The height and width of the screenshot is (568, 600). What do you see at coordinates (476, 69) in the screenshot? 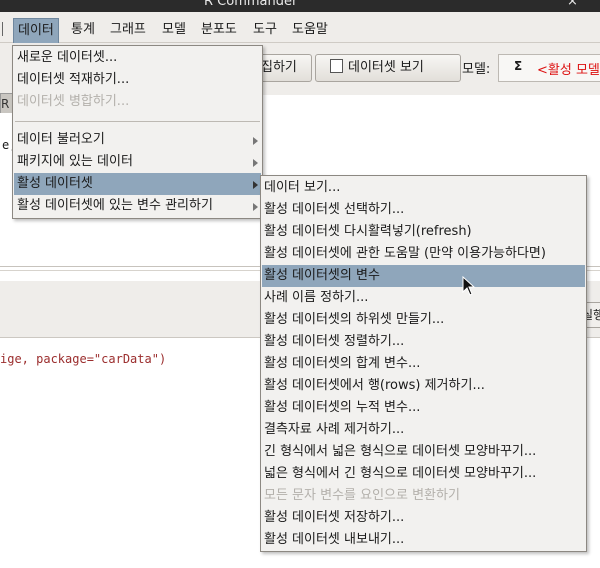
I see `model-label: 모델:` at bounding box center [476, 69].